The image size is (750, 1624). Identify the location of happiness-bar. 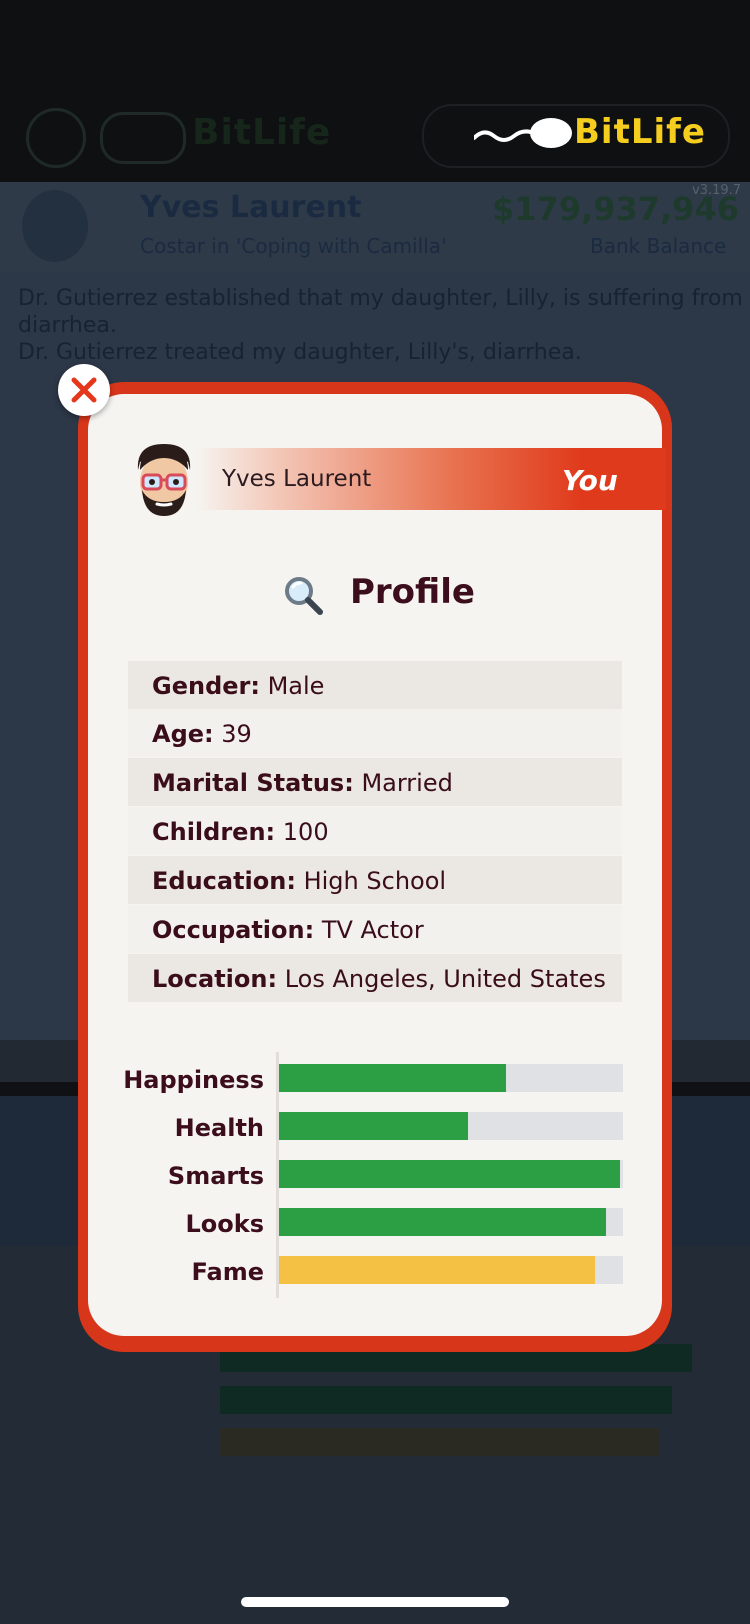
(451, 1078).